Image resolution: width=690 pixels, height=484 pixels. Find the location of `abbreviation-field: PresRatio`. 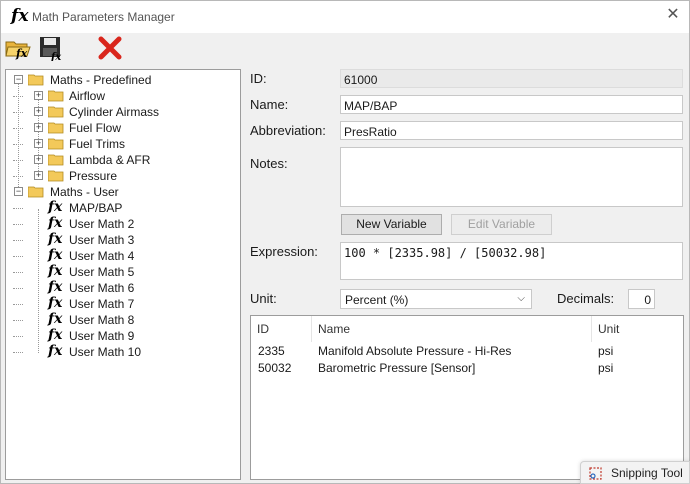

abbreviation-field: PresRatio is located at coordinates (511, 130).